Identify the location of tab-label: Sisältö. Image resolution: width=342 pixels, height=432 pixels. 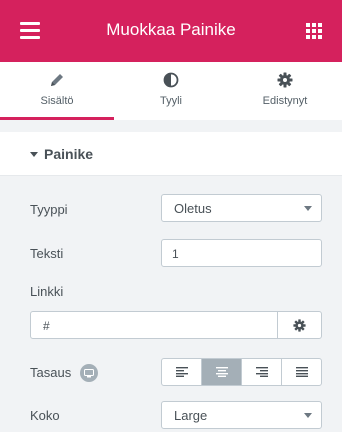
(57, 101).